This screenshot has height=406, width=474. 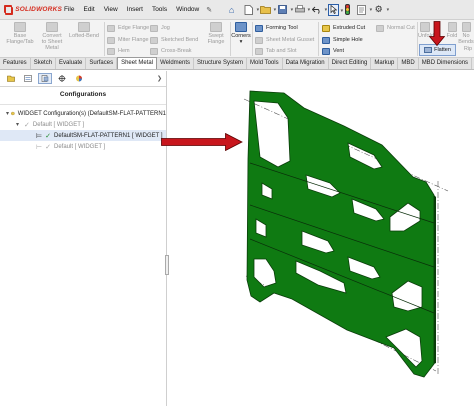 What do you see at coordinates (111, 40) in the screenshot?
I see `miter-flange-icon` at bounding box center [111, 40].